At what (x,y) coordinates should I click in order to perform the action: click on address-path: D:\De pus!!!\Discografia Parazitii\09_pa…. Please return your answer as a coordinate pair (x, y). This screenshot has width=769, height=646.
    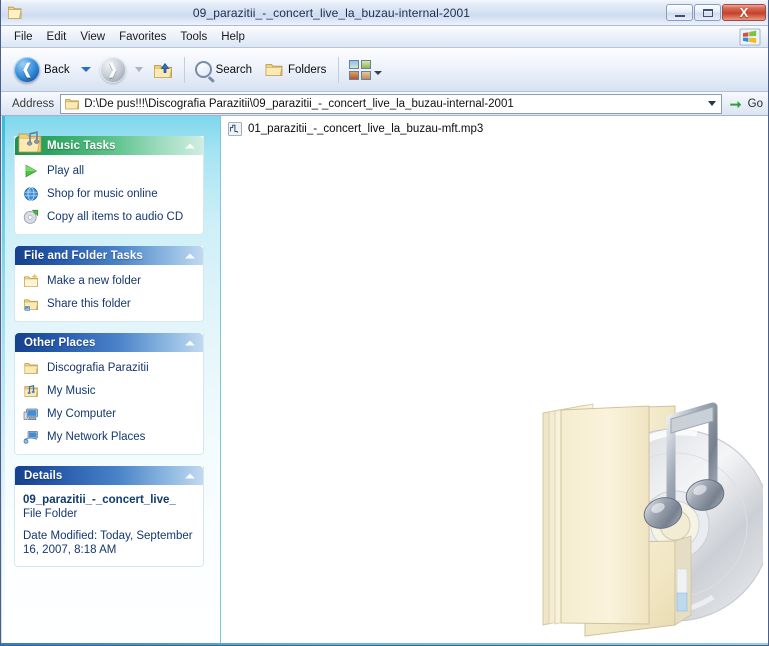
    Looking at the image, I should click on (299, 103).